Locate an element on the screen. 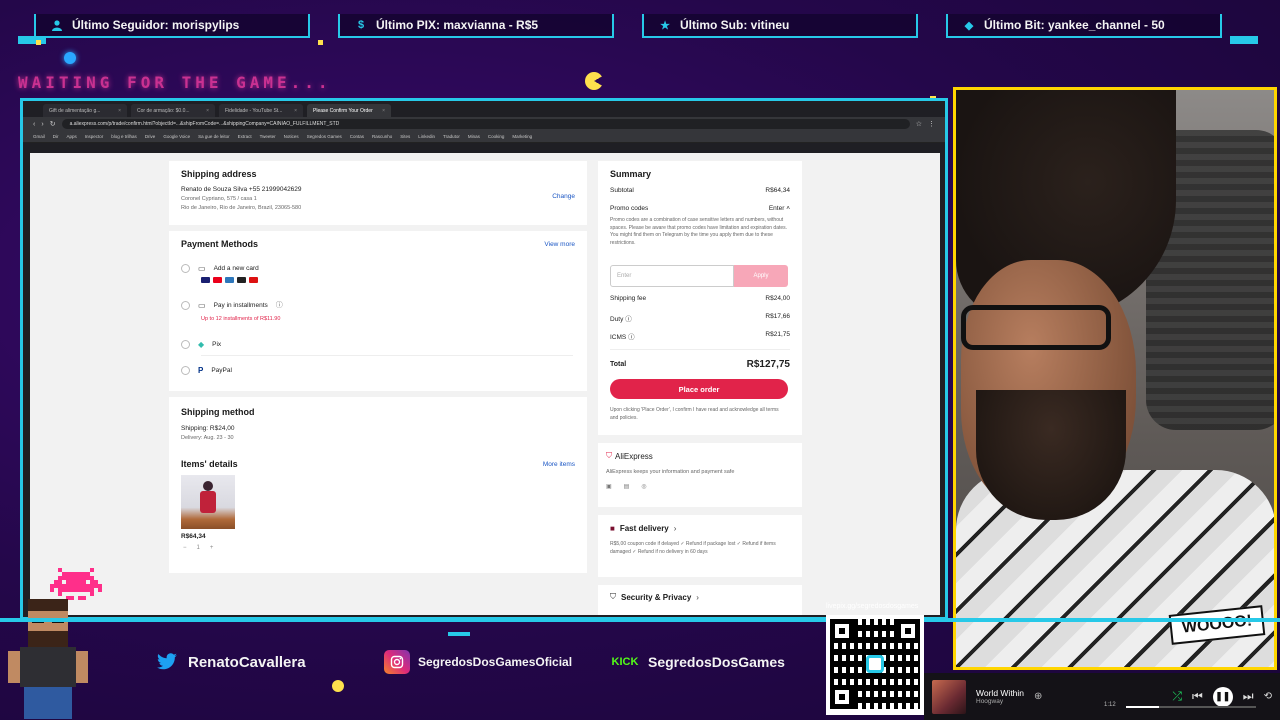 The height and width of the screenshot is (720, 1280). shield-icon: ⛉ is located at coordinates (609, 455).